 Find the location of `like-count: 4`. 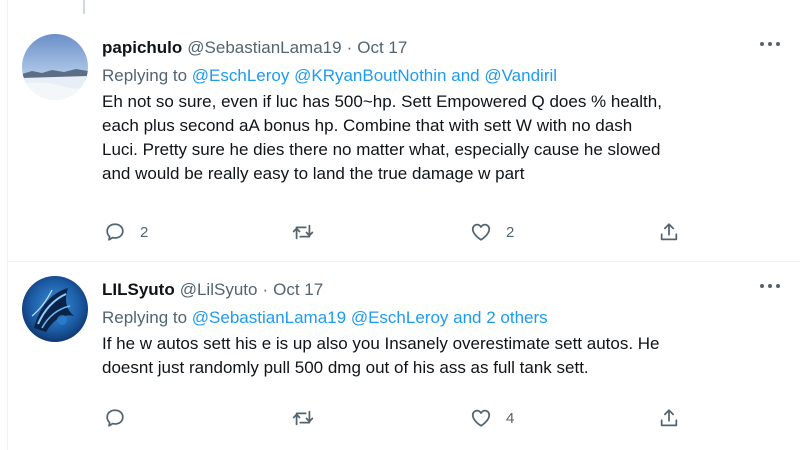

like-count: 4 is located at coordinates (510, 418).